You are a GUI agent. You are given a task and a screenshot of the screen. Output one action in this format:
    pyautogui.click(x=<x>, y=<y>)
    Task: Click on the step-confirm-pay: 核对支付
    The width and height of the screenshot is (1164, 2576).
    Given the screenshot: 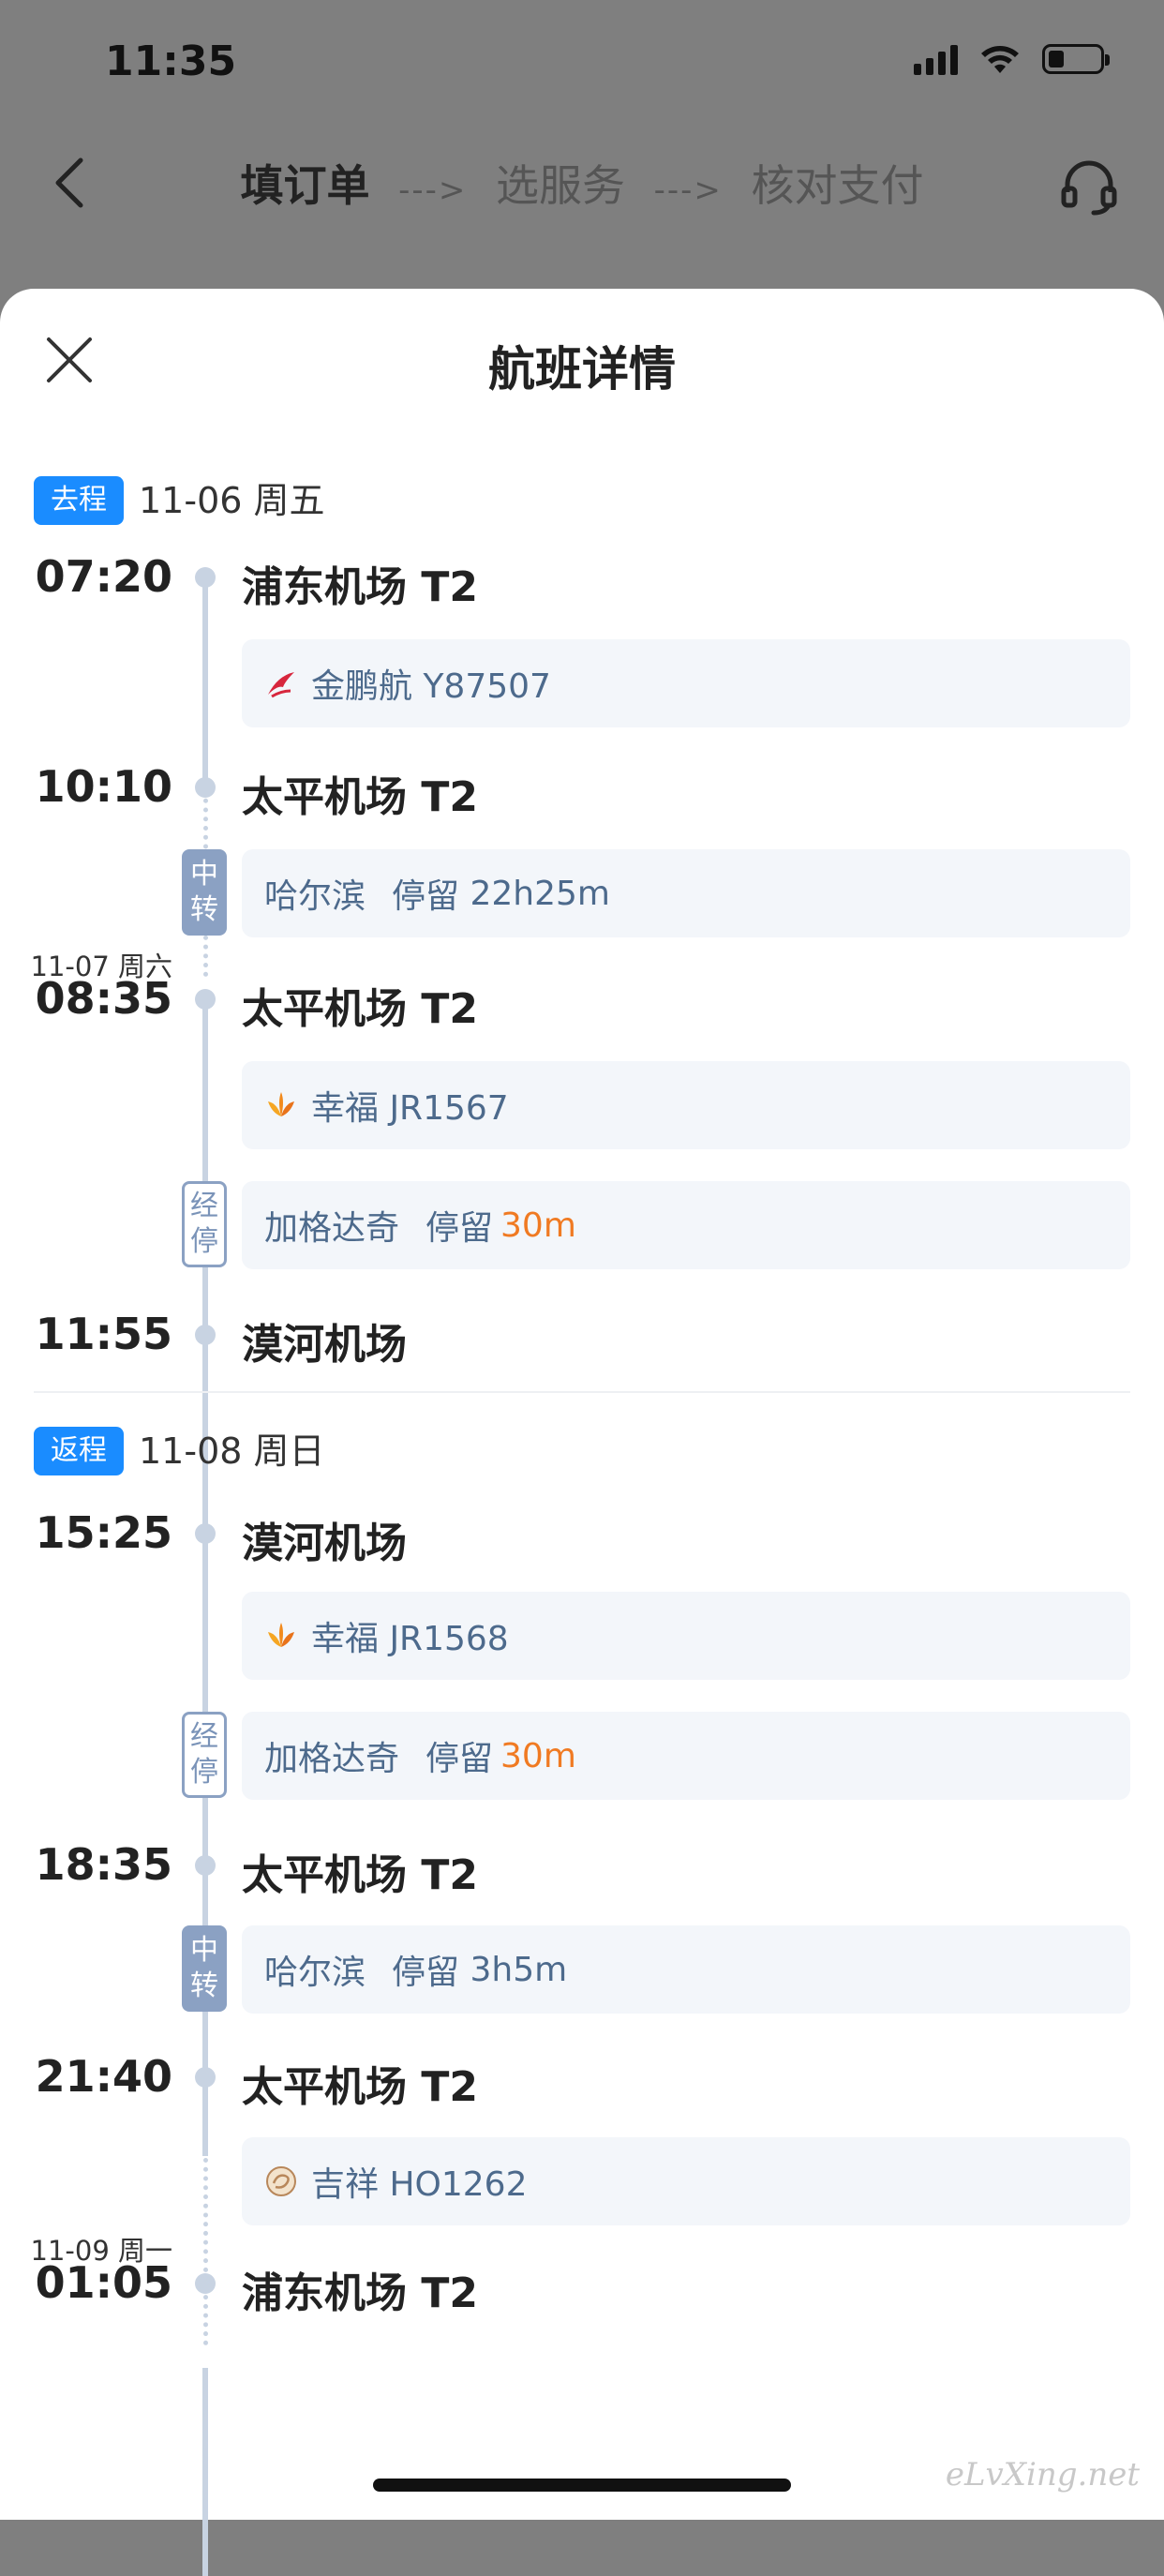 What is the action you would take?
    pyautogui.click(x=838, y=186)
    